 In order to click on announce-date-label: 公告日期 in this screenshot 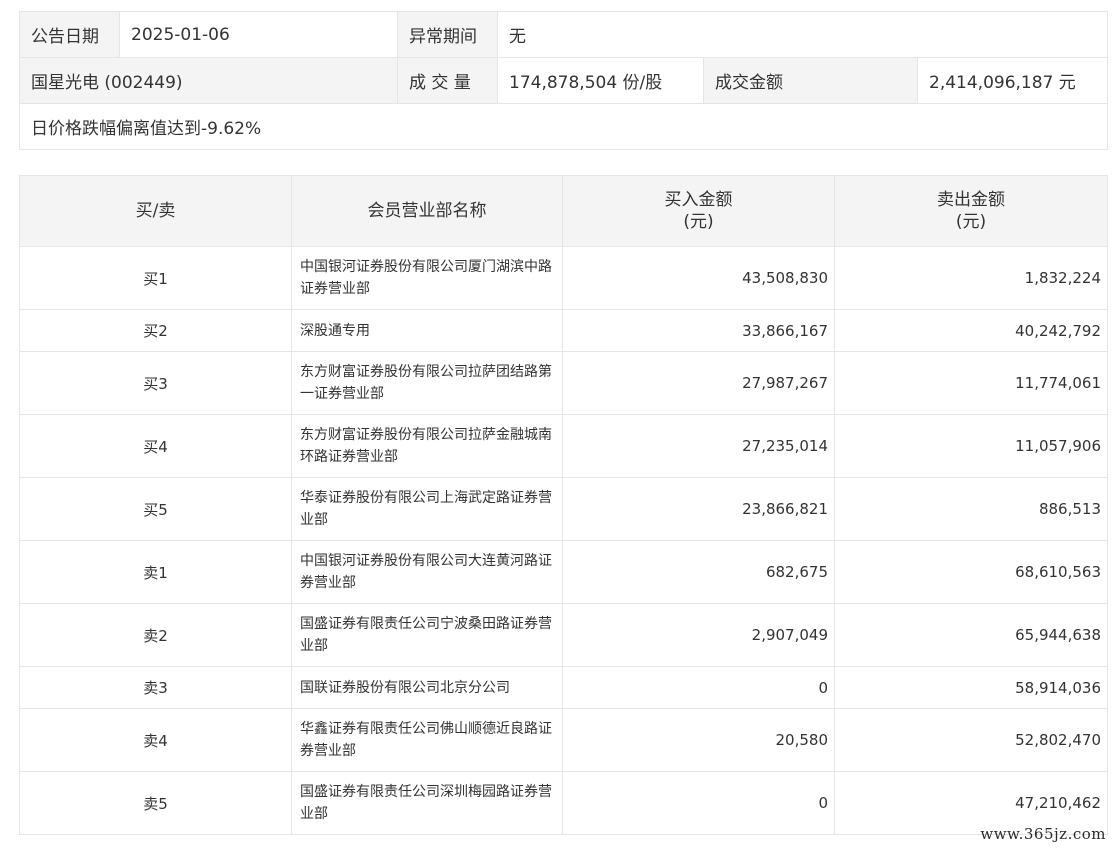, I will do `click(69, 34)`.